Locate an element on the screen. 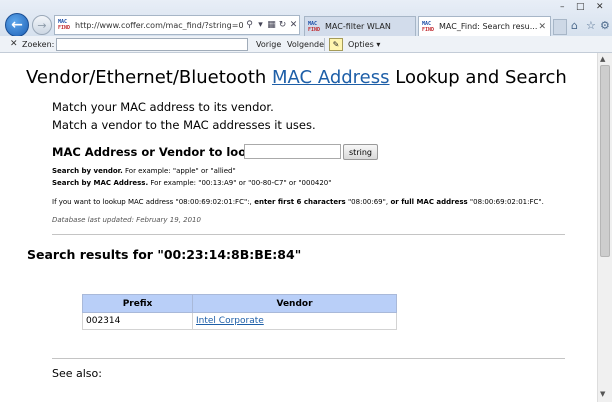  intro-line-1: Match your MAC address to its vendor. is located at coordinates (163, 107).